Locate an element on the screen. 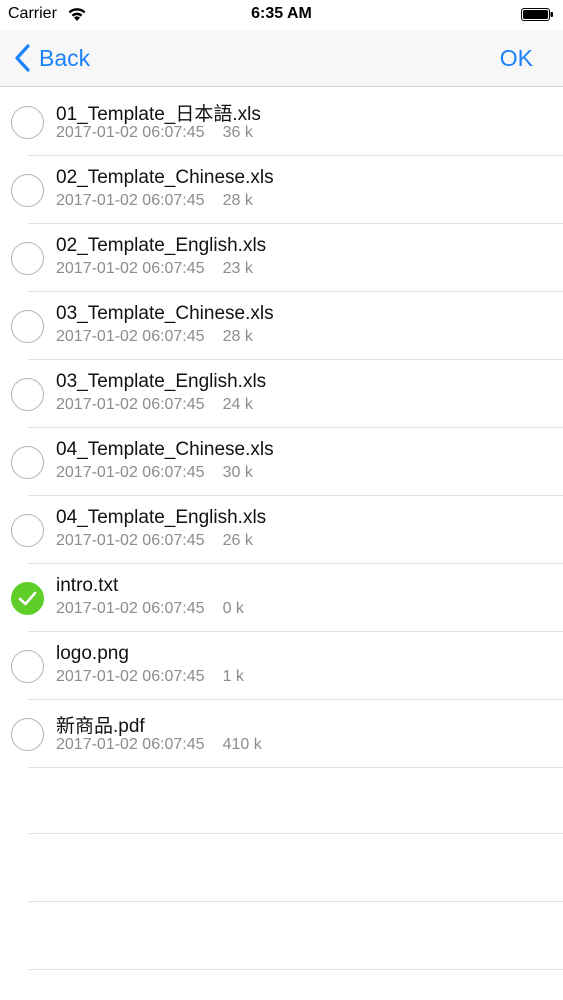 The image size is (563, 1000). ok-button: OK is located at coordinates (516, 58).